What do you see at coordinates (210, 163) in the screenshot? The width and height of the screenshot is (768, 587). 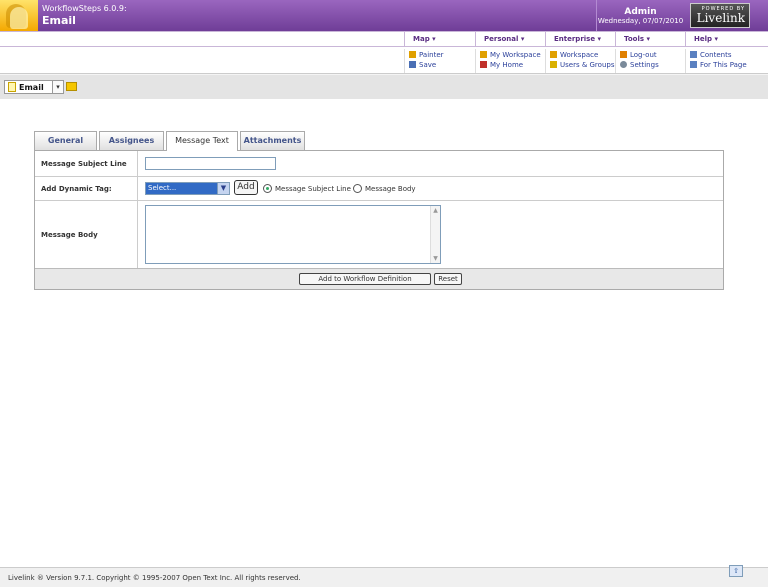 I see `subject-input` at bounding box center [210, 163].